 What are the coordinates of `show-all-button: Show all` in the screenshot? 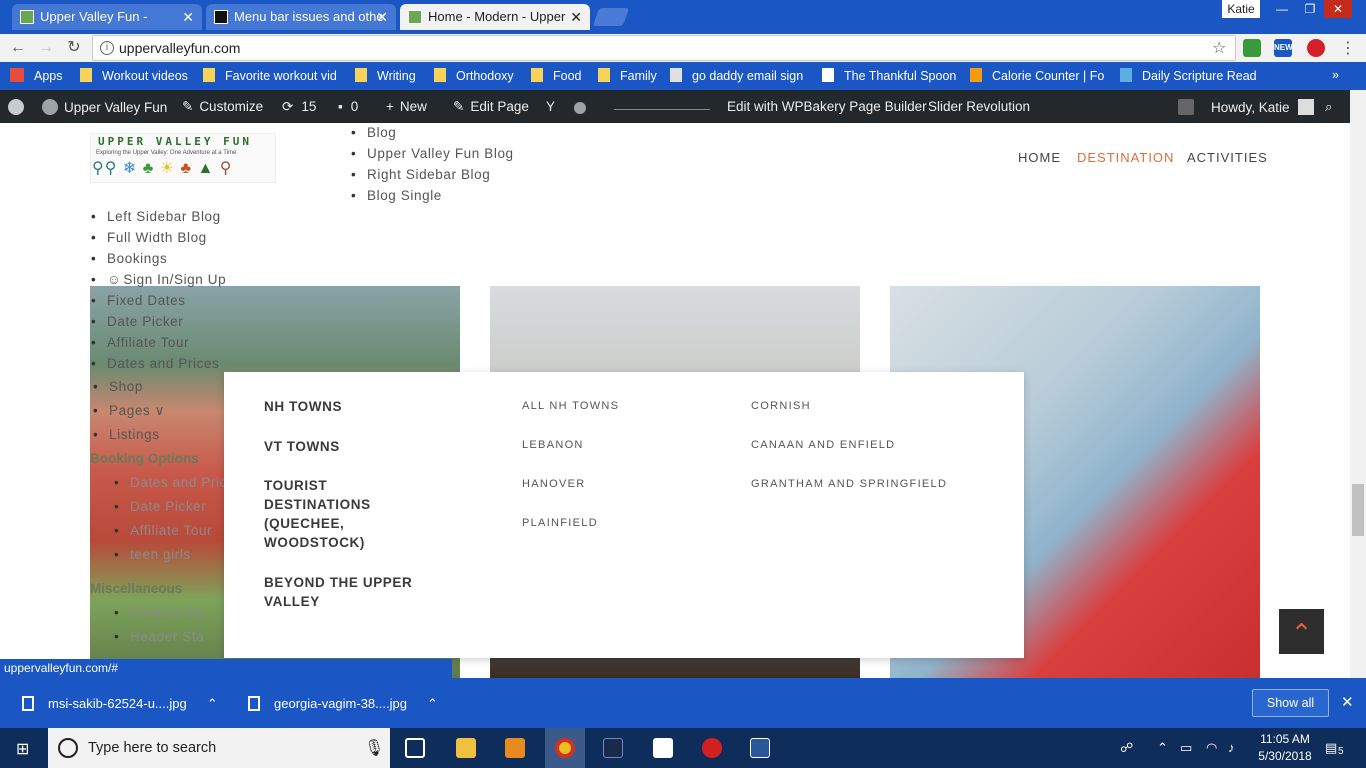 It's located at (1290, 703).